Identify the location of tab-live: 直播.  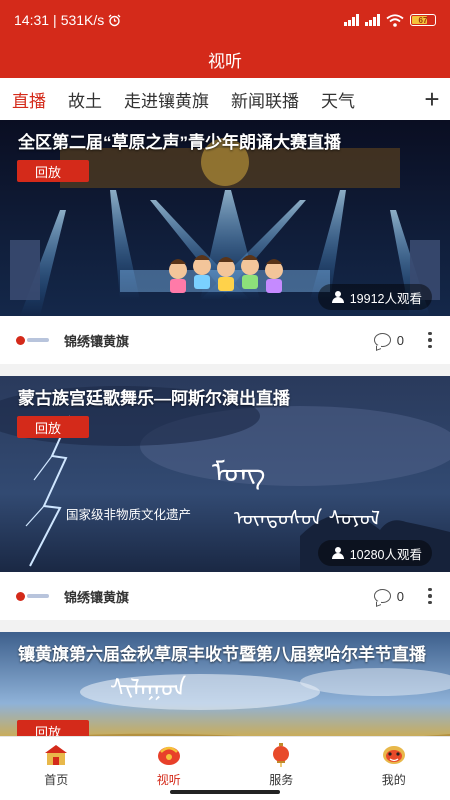
(29, 99).